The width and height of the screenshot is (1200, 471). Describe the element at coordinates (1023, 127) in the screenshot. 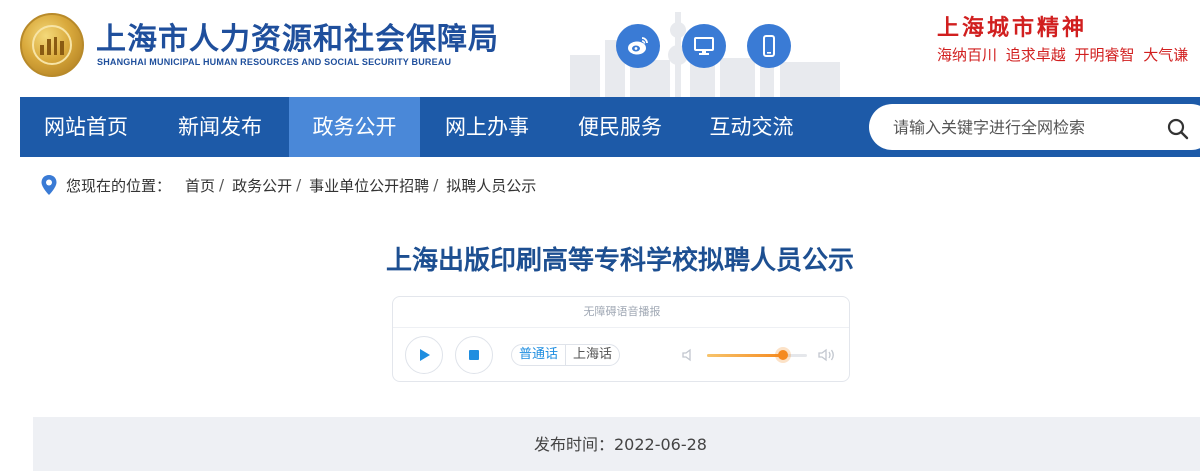

I see `search-input` at that location.